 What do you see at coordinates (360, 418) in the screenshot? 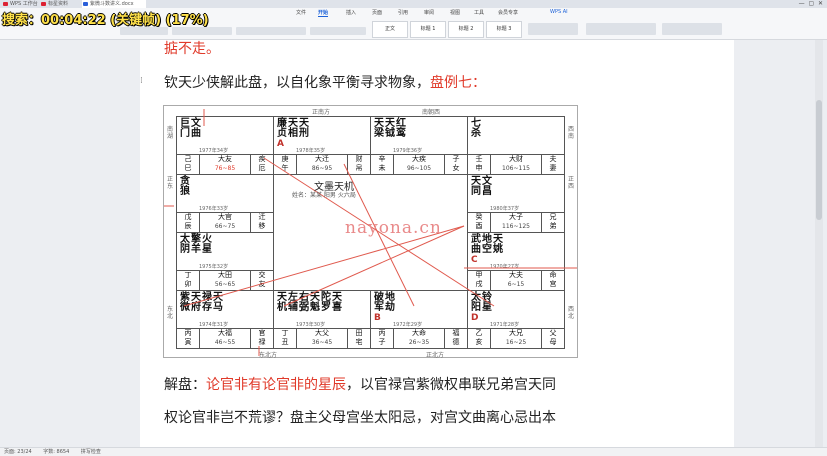
I see `doc-line-3: 权论官非岂不荒谬？盘主父母宫坐太阳忌，对宫文曲离心忌出本` at bounding box center [360, 418].